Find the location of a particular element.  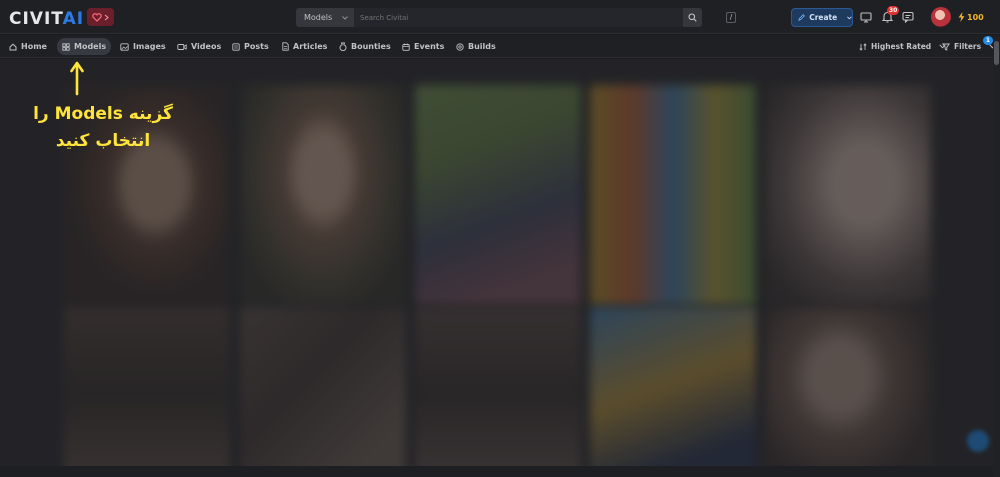

nav-item-builds: Builds is located at coordinates (476, 46).